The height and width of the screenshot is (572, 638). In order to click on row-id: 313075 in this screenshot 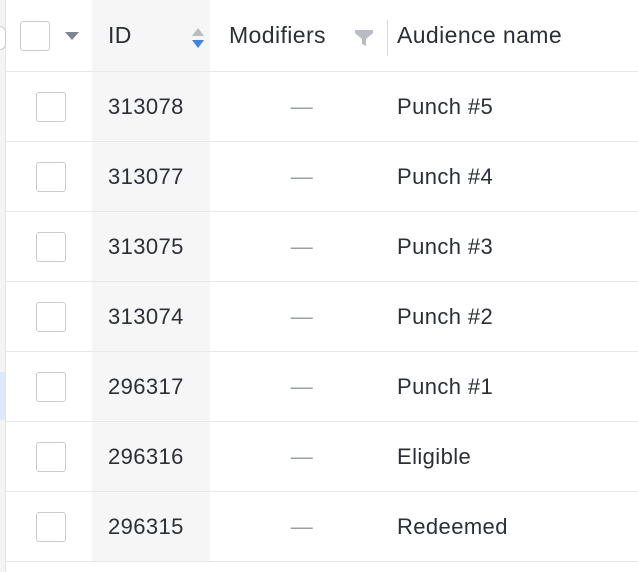, I will do `click(146, 246)`.